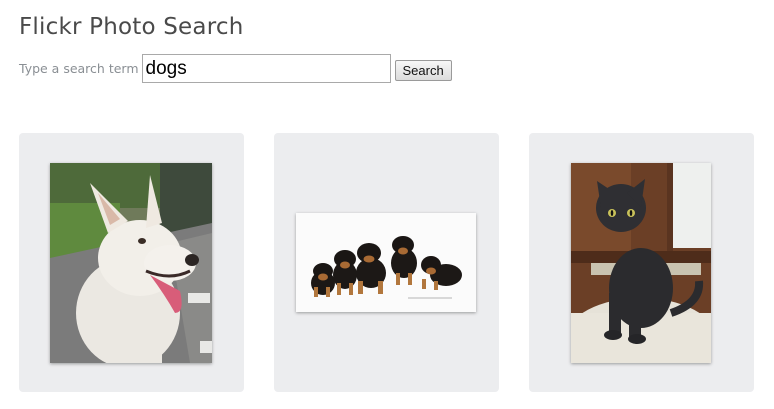 Image resolution: width=774 pixels, height=409 pixels. I want to click on search-button: Search, so click(423, 70).